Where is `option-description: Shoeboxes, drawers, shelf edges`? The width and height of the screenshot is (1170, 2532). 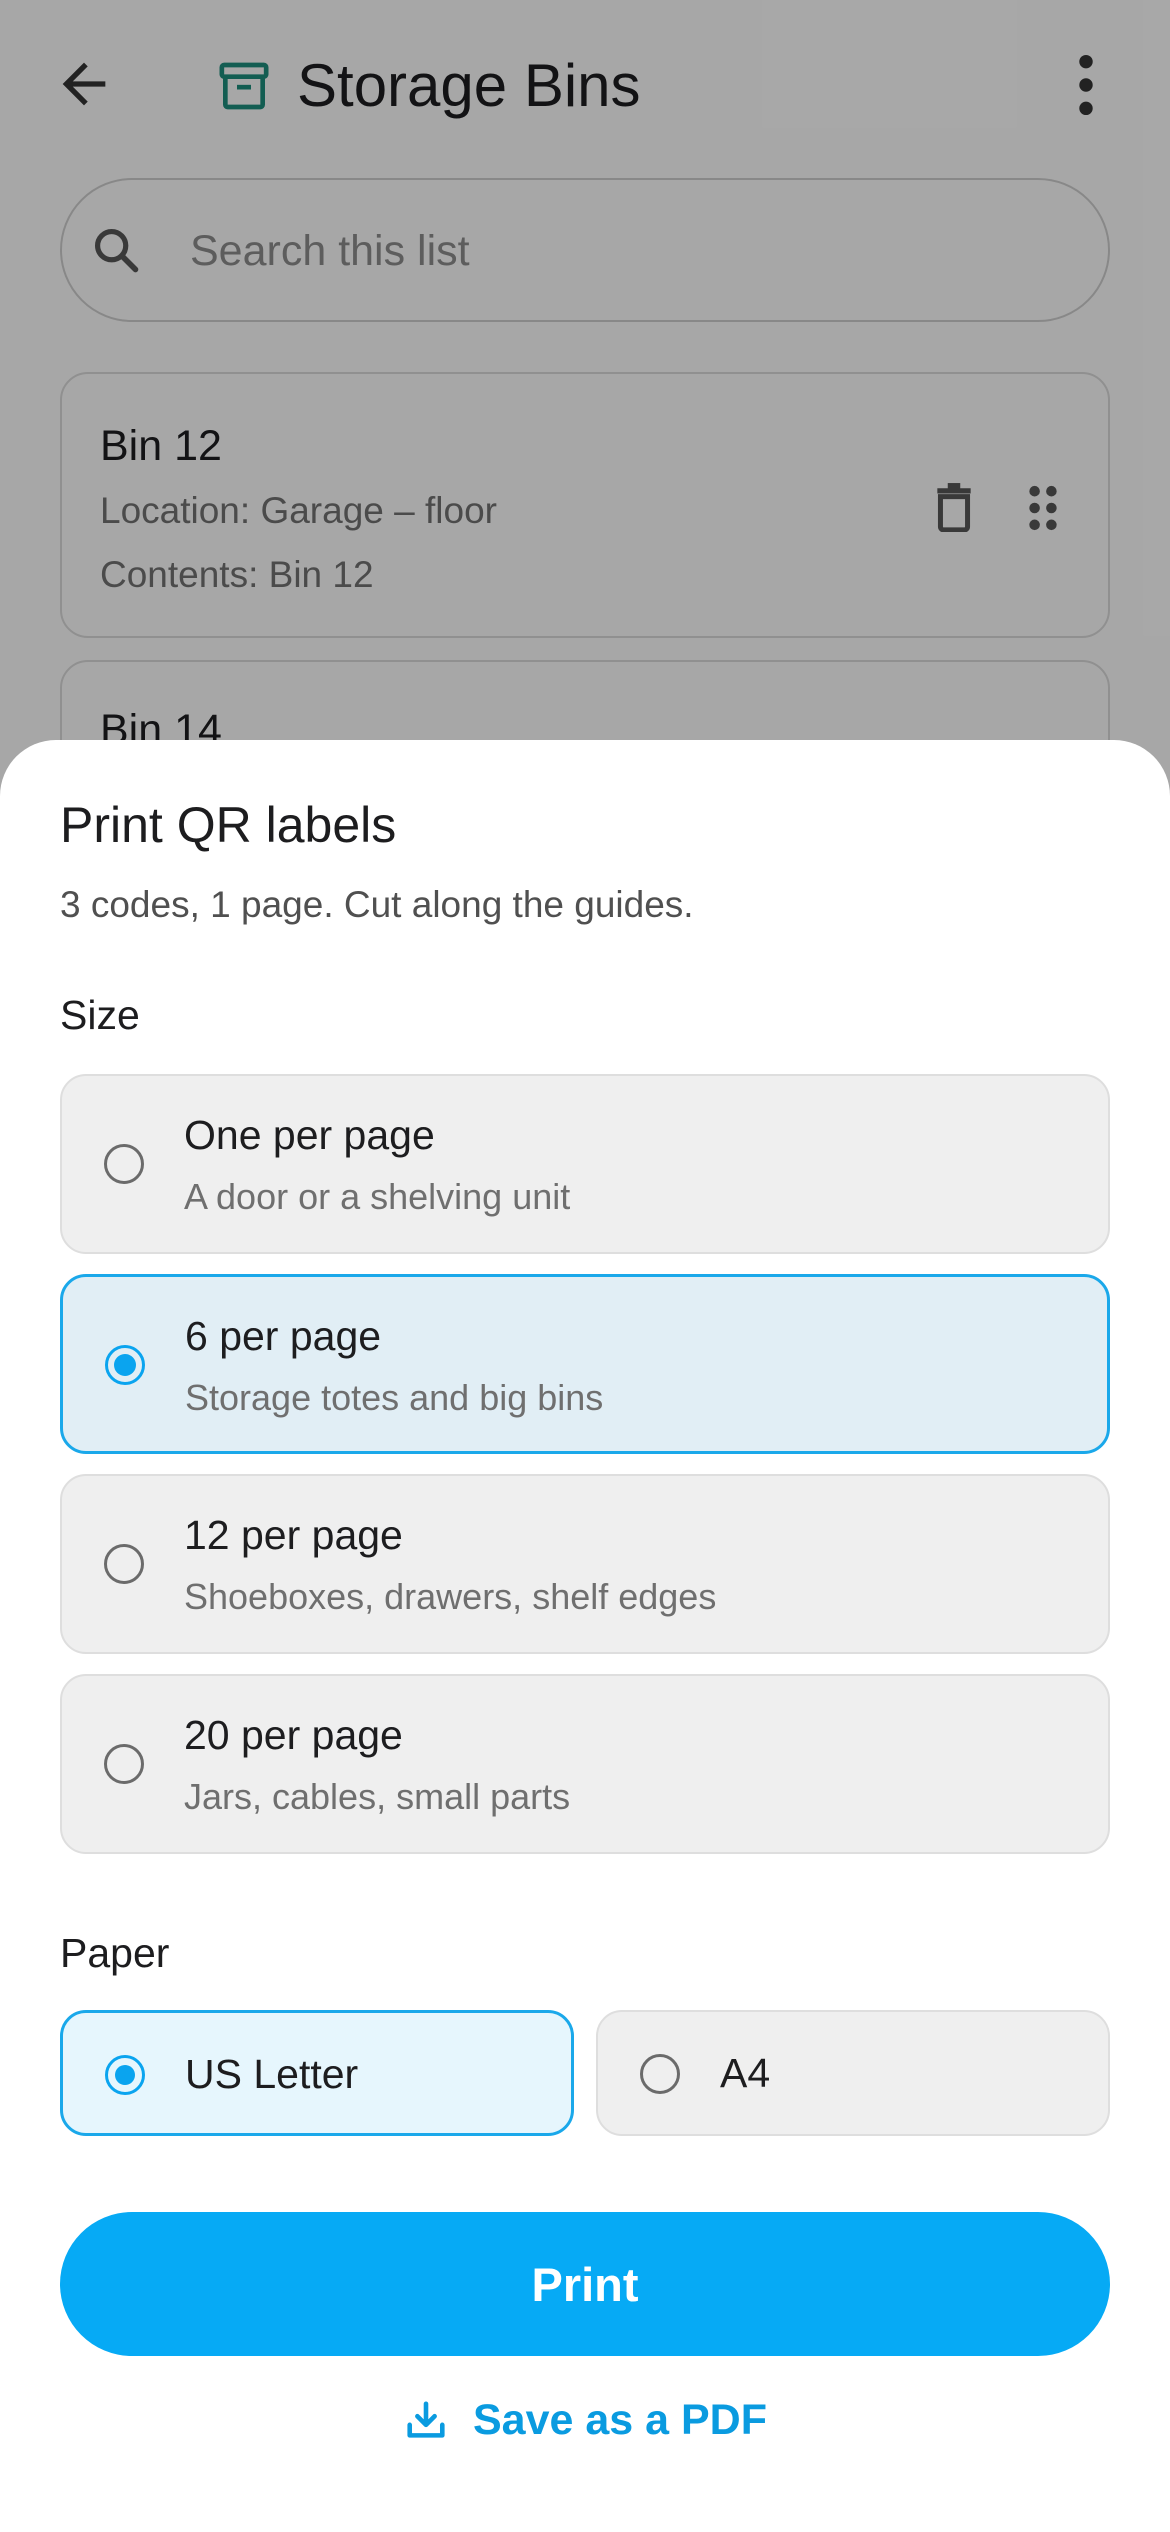
option-description: Shoeboxes, drawers, shelf edges is located at coordinates (450, 1596).